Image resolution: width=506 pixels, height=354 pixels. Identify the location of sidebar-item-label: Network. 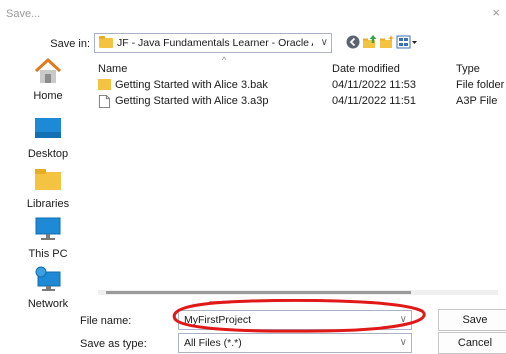
(48, 304).